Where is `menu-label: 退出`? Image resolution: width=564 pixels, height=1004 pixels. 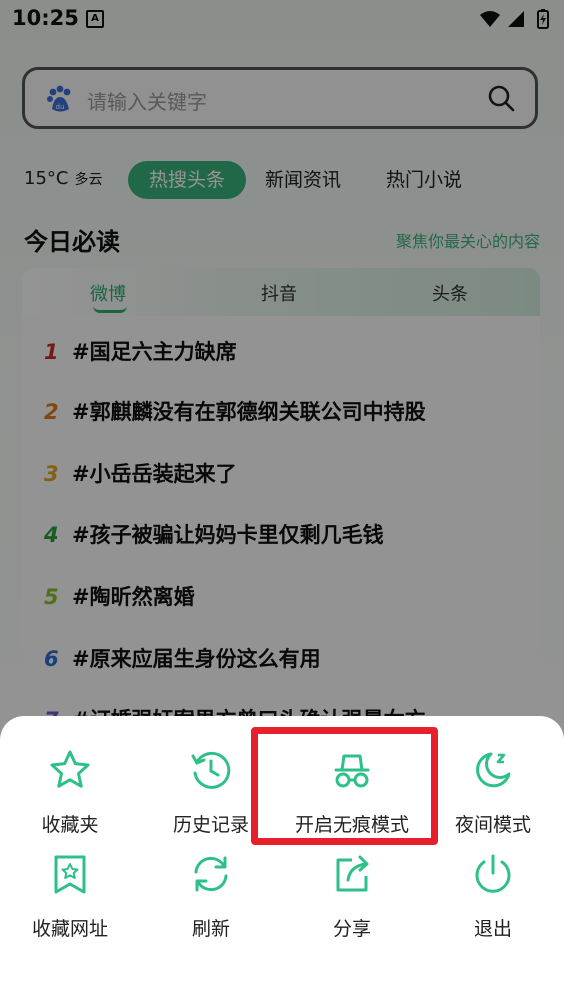
menu-label: 退出 is located at coordinates (492, 929).